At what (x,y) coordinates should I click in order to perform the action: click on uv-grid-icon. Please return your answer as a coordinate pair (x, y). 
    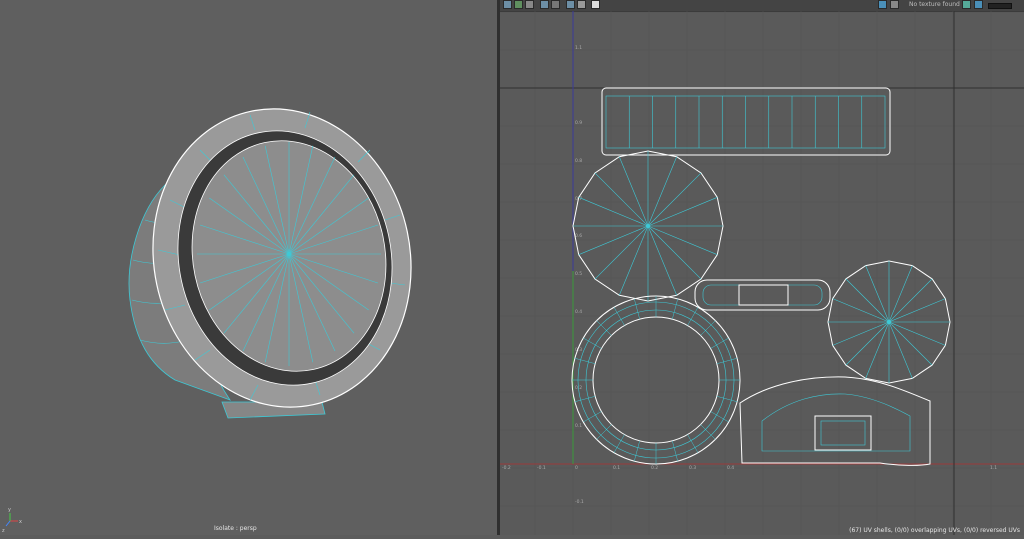
    Looking at the image, I should click on (507, 4).